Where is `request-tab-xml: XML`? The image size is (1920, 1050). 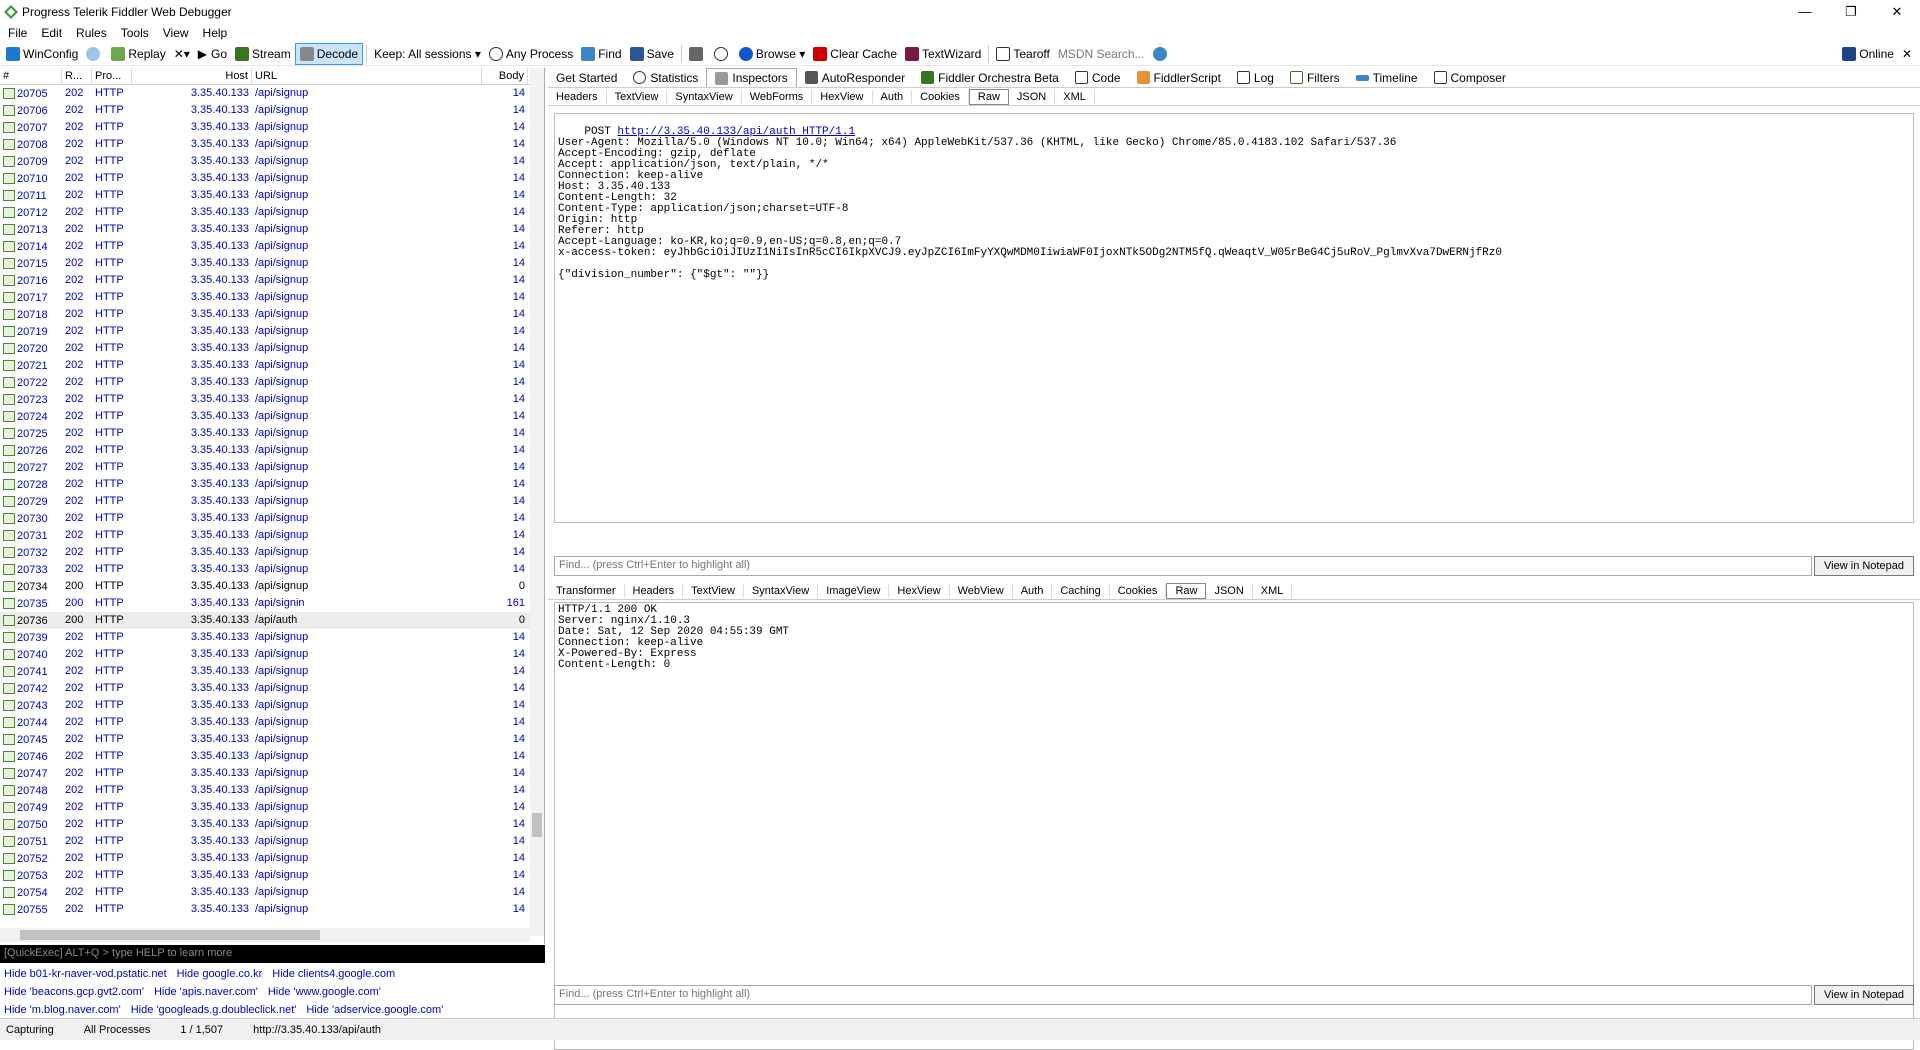 request-tab-xml: XML is located at coordinates (1075, 96).